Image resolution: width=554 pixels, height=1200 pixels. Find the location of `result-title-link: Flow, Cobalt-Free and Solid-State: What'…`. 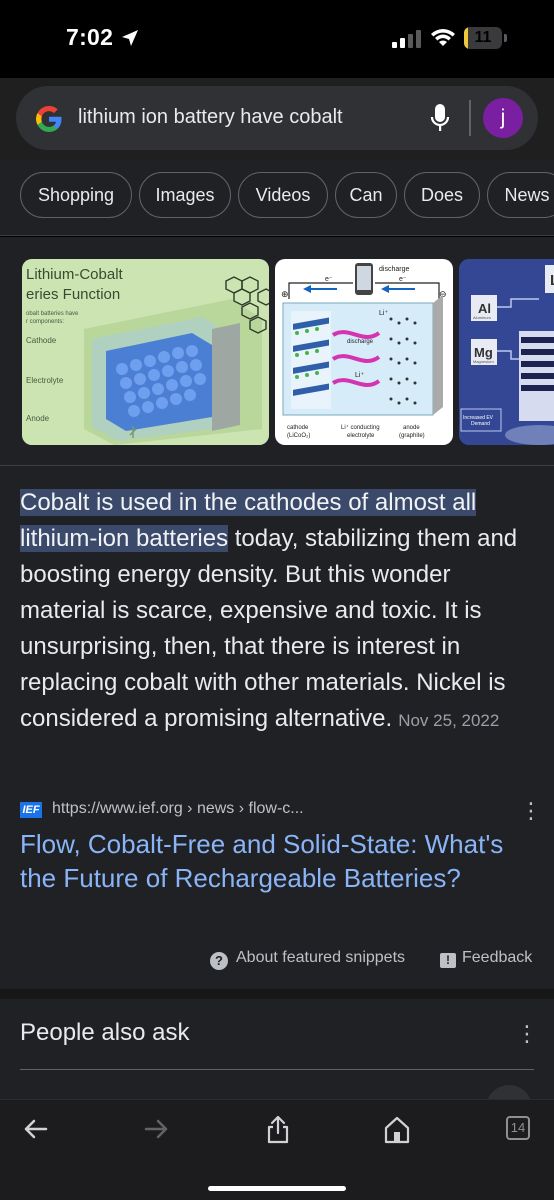

result-title-link: Flow, Cobalt-Free and Solid-State: What'… is located at coordinates (270, 861).